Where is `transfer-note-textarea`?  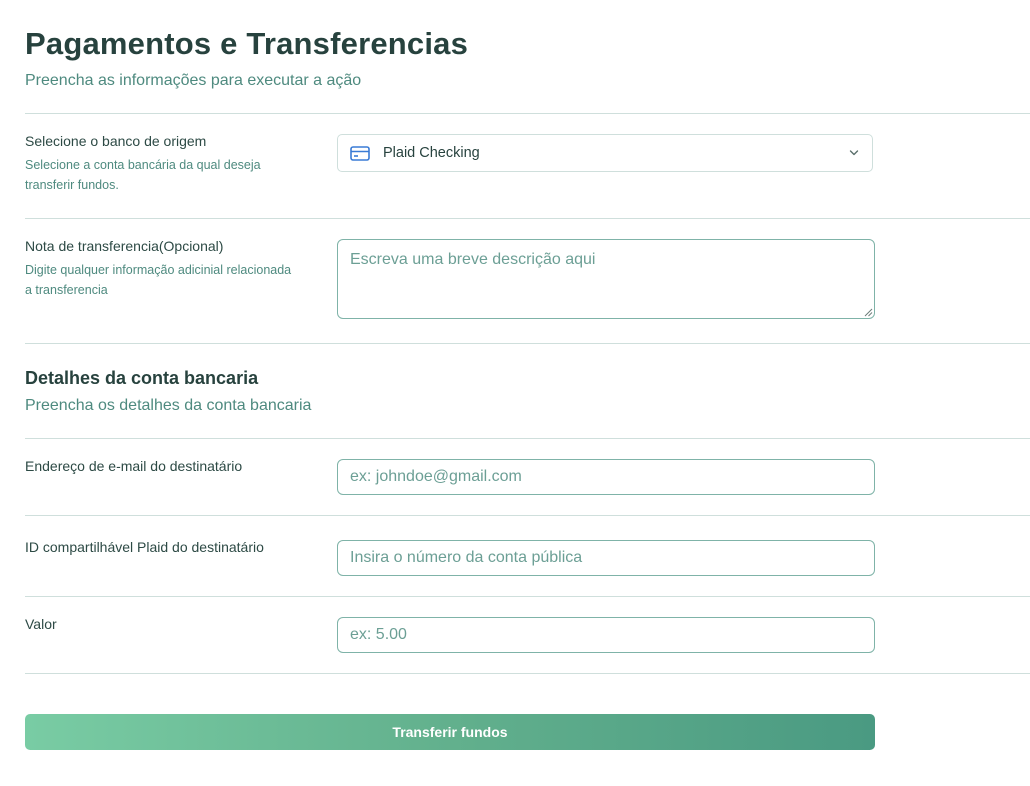 transfer-note-textarea is located at coordinates (606, 279).